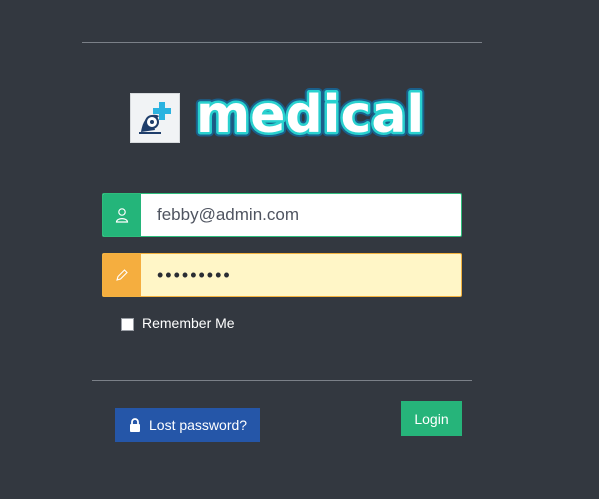  What do you see at coordinates (155, 118) in the screenshot?
I see `logo-icon` at bounding box center [155, 118].